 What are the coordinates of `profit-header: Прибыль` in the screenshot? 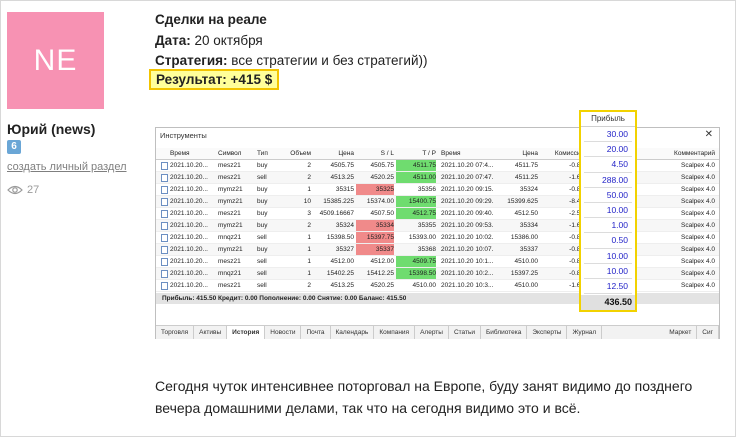 It's located at (608, 119).